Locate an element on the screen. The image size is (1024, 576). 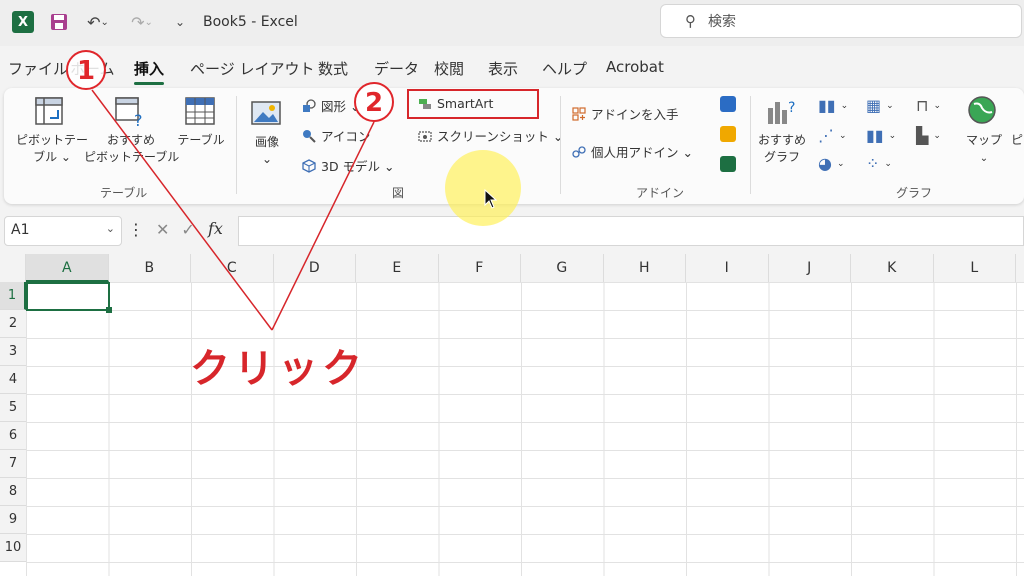
step-1-badge: 1 is located at coordinates (86, 70).